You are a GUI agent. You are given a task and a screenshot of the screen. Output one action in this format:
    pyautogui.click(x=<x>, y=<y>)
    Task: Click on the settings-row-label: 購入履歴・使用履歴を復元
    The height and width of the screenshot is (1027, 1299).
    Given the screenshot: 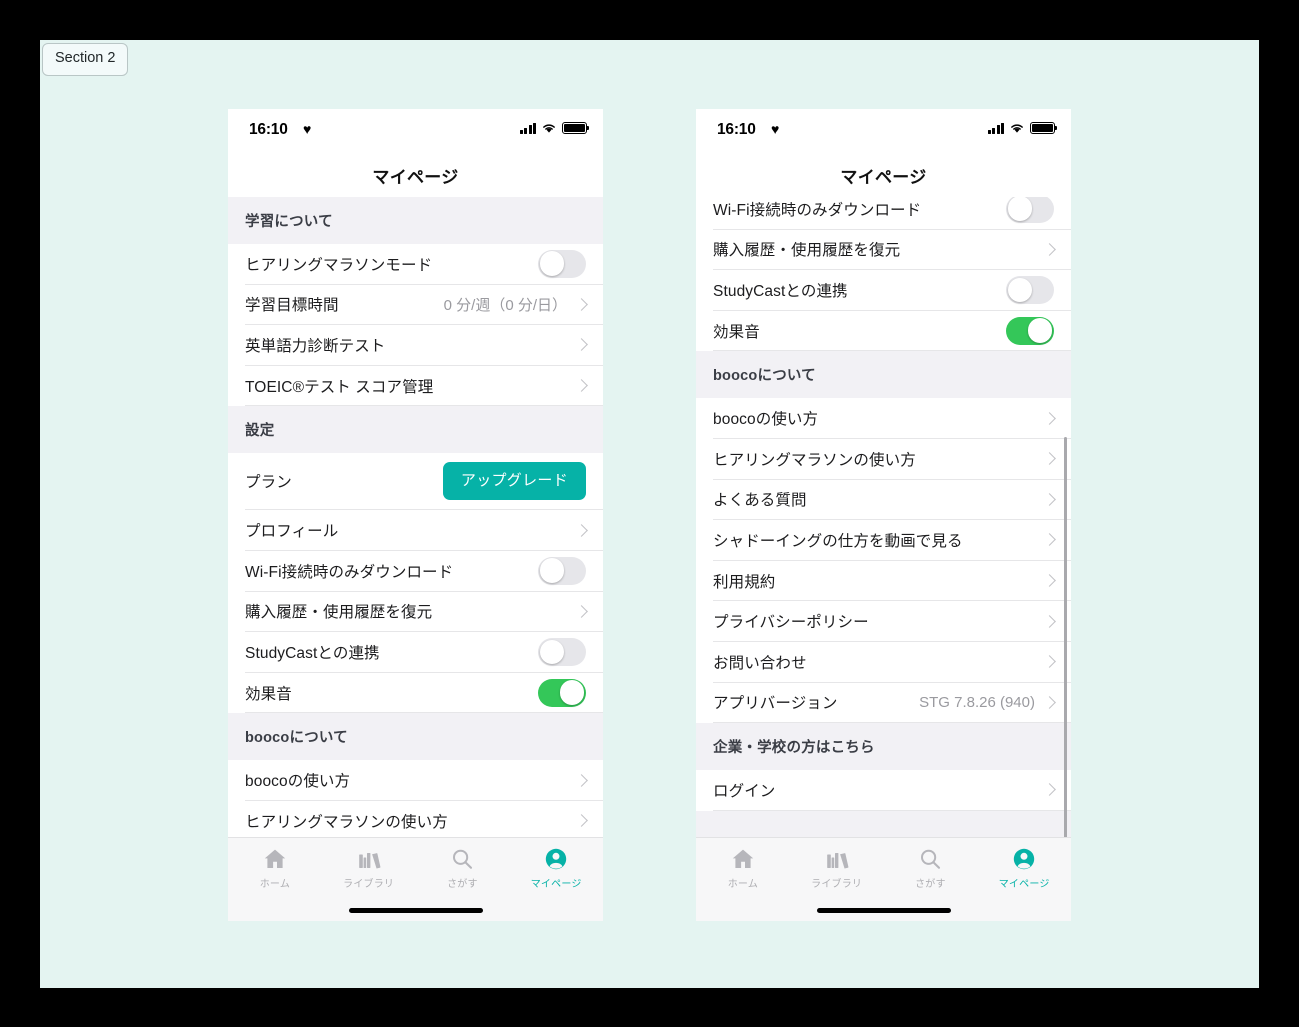 What is the action you would take?
    pyautogui.click(x=339, y=613)
    